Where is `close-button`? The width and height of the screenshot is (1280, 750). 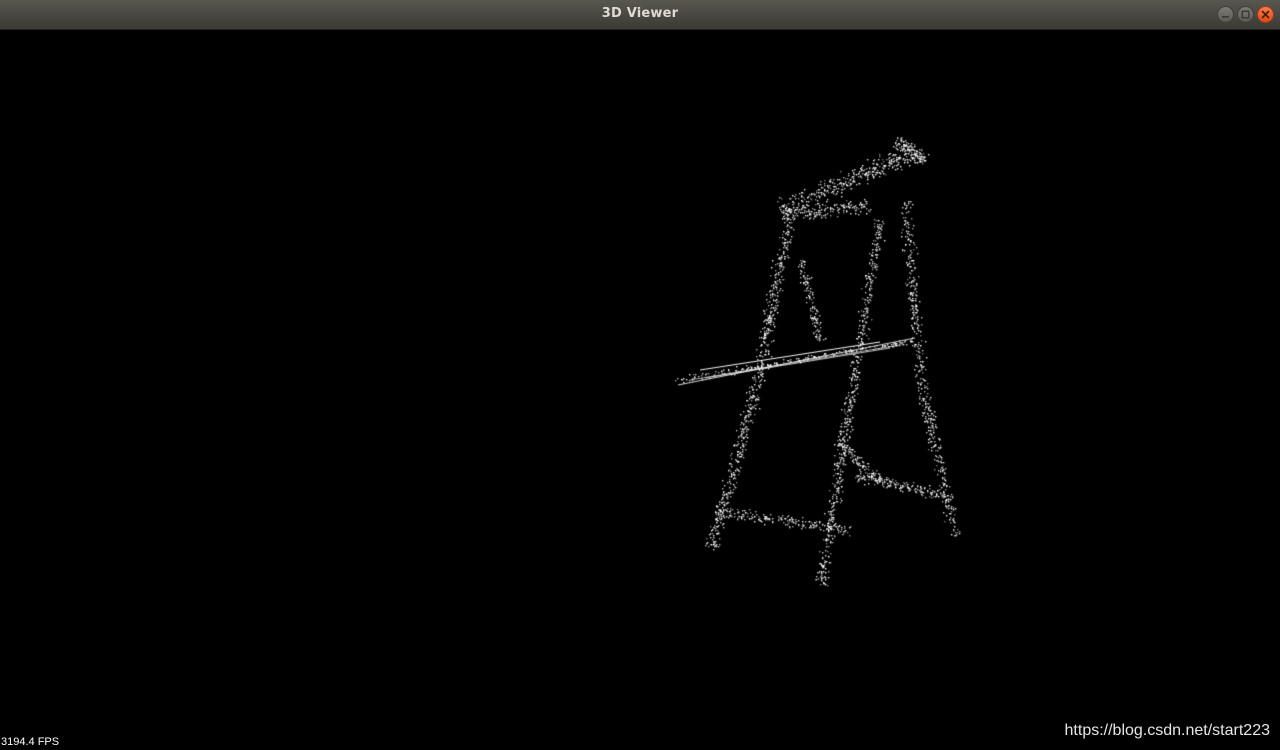 close-button is located at coordinates (1265, 14).